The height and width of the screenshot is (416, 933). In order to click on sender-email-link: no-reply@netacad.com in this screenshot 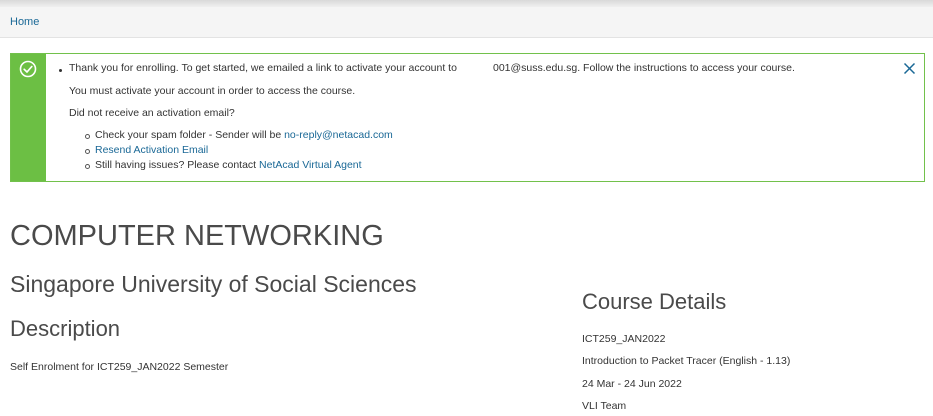, I will do `click(338, 135)`.